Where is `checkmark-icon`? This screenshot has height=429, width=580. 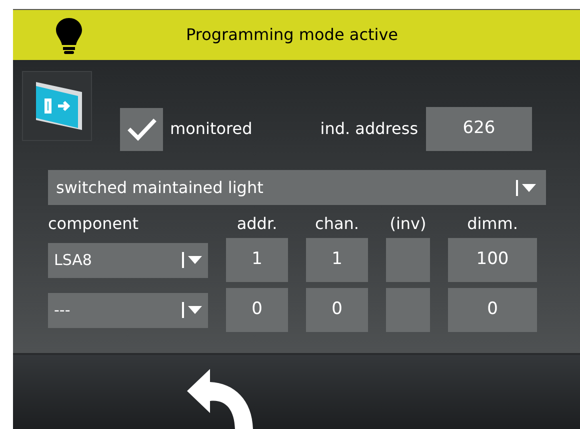 checkmark-icon is located at coordinates (142, 129).